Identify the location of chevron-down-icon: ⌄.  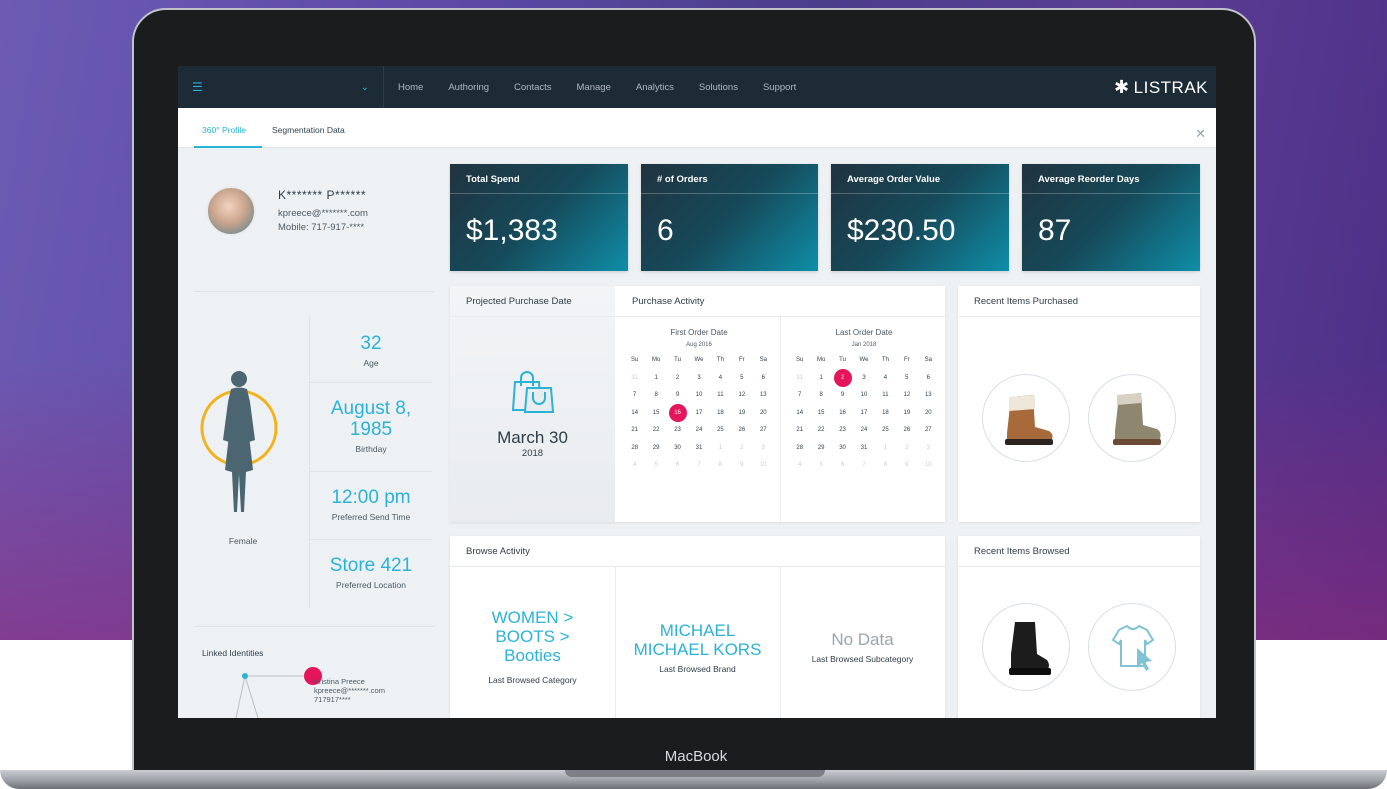
(365, 87).